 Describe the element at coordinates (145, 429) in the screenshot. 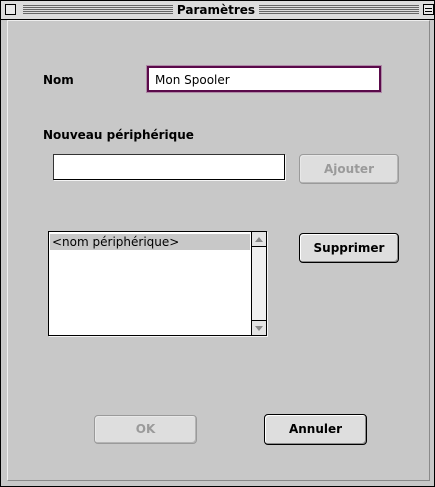

I see `ok-button: OK` at that location.